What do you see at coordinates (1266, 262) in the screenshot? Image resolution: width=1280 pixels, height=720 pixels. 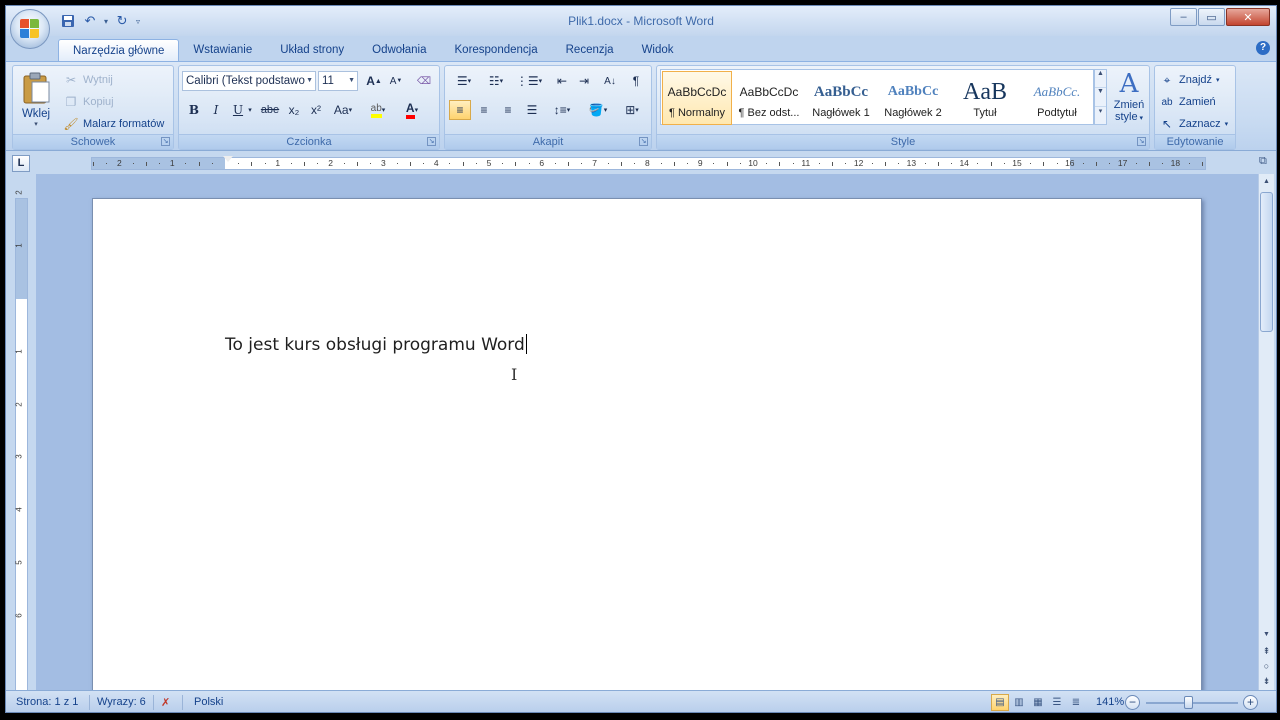 I see `scrollbar-thumb` at bounding box center [1266, 262].